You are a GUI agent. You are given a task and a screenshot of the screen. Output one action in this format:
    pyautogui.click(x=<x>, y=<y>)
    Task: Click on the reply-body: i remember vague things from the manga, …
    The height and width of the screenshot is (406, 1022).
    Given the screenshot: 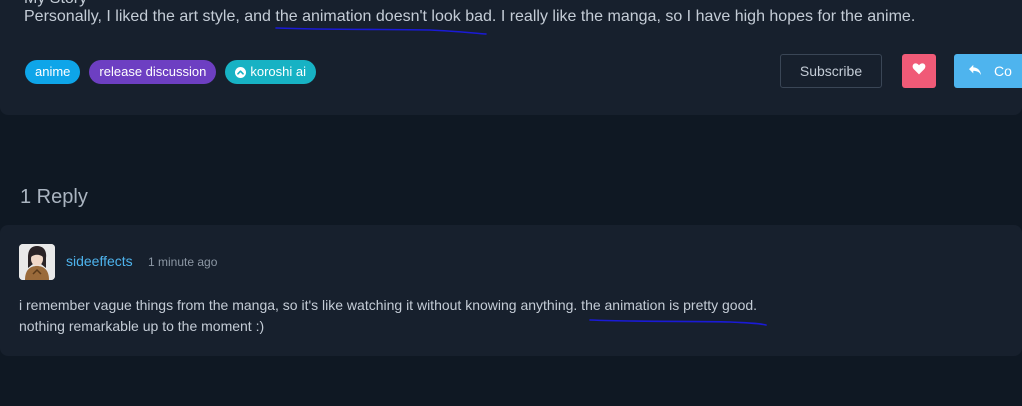 What is the action you would take?
    pyautogui.click(x=388, y=316)
    